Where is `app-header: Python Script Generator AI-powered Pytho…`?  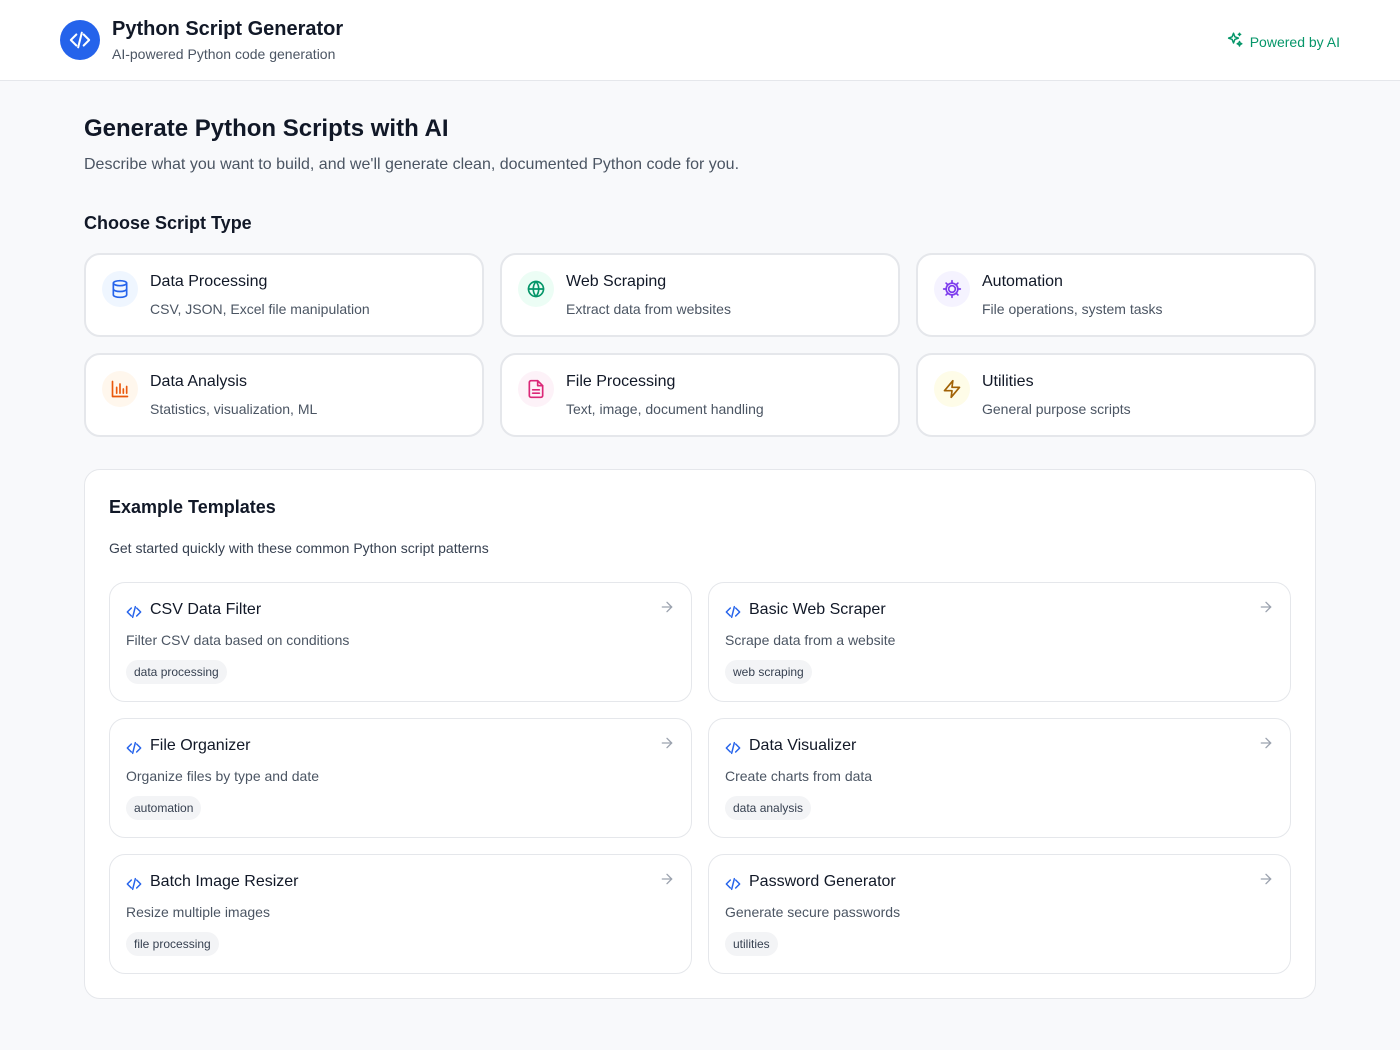 app-header: Python Script Generator AI-powered Pytho… is located at coordinates (700, 40).